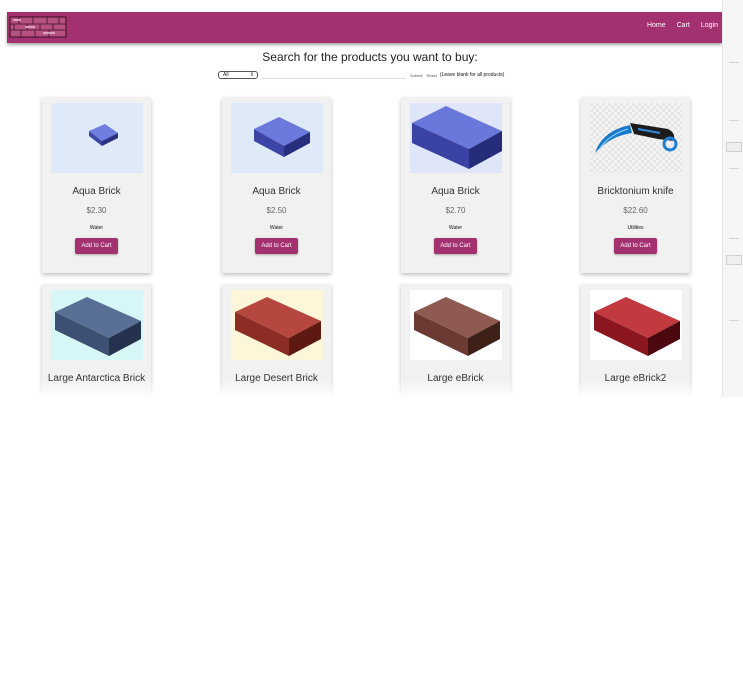 This screenshot has width=743, height=677. I want to click on product-card: Large Desert Brick, so click(276, 340).